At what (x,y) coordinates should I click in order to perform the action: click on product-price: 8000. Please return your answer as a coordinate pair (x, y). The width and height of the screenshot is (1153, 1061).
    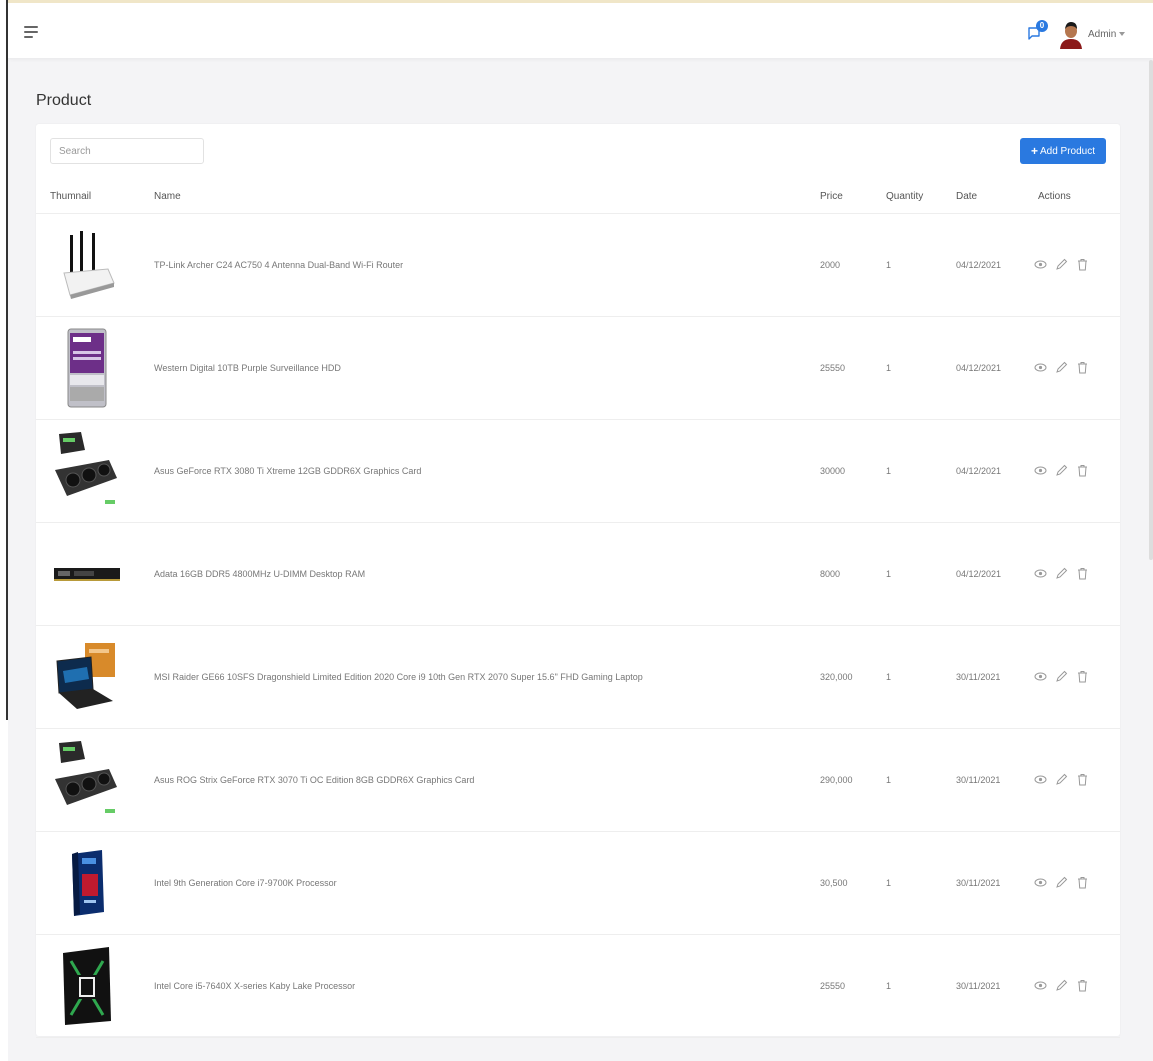
    Looking at the image, I should click on (830, 574).